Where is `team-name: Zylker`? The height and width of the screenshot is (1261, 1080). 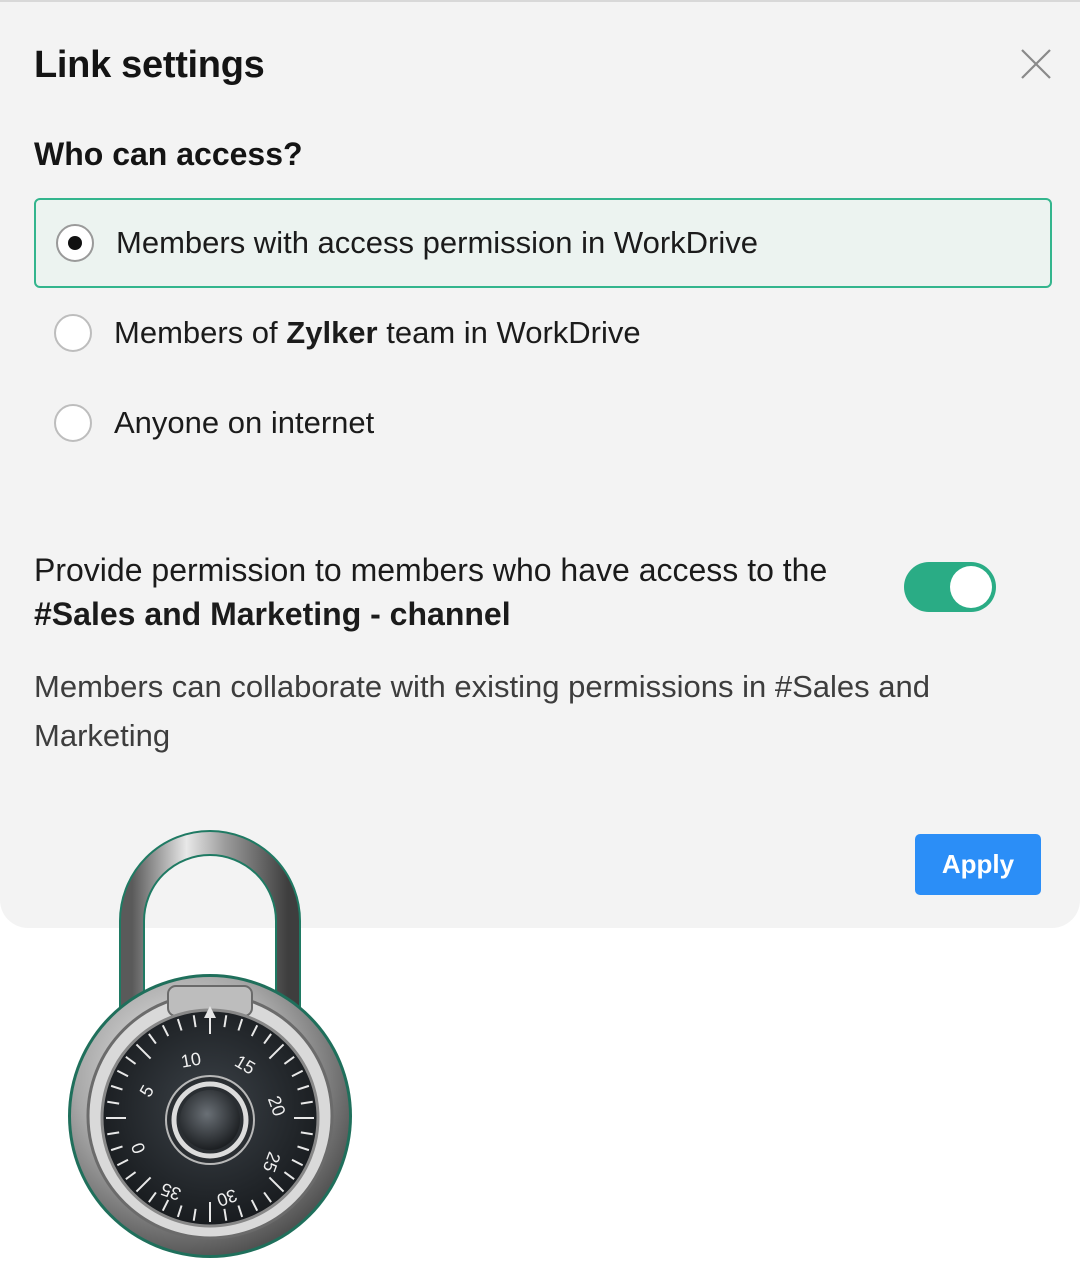
team-name: Zylker is located at coordinates (332, 332).